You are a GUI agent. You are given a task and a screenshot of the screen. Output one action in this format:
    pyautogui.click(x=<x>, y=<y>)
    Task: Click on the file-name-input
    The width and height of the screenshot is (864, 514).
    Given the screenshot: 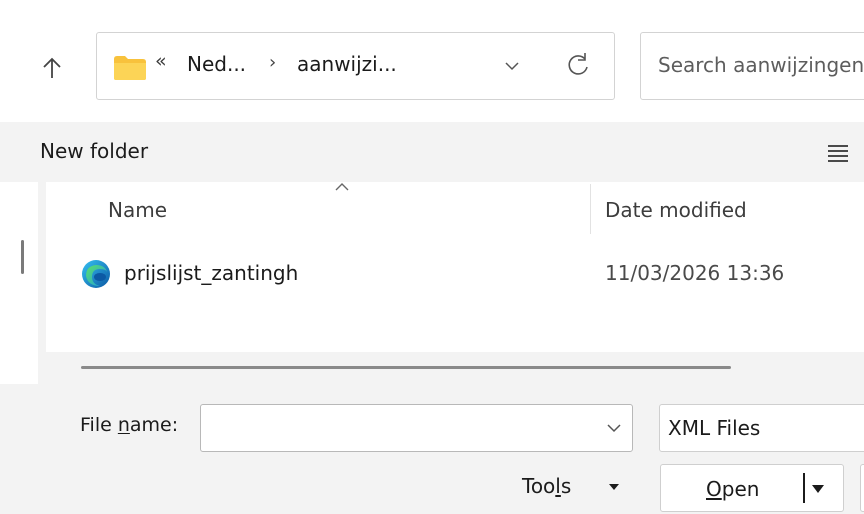 What is the action you would take?
    pyautogui.click(x=416, y=428)
    